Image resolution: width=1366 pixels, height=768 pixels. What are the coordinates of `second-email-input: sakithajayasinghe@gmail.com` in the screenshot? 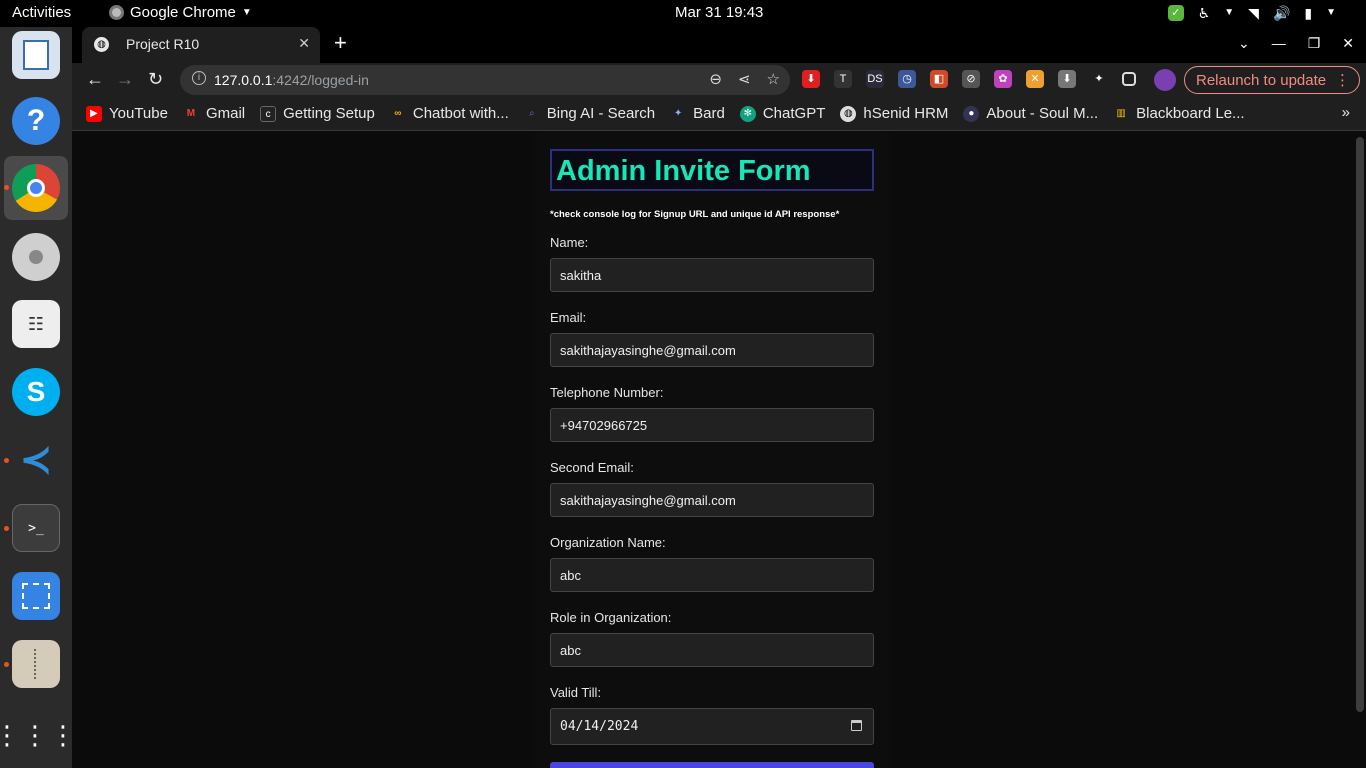 It's located at (712, 500).